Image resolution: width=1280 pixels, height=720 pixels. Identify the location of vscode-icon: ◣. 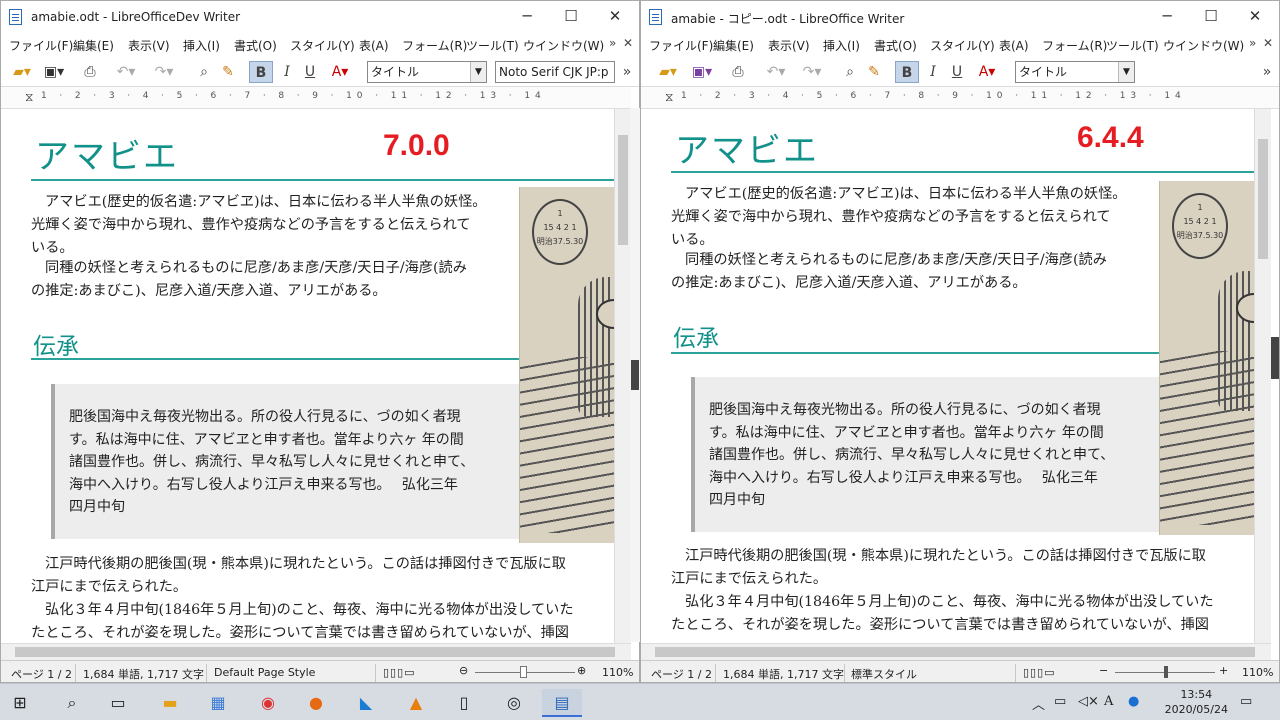
(366, 703).